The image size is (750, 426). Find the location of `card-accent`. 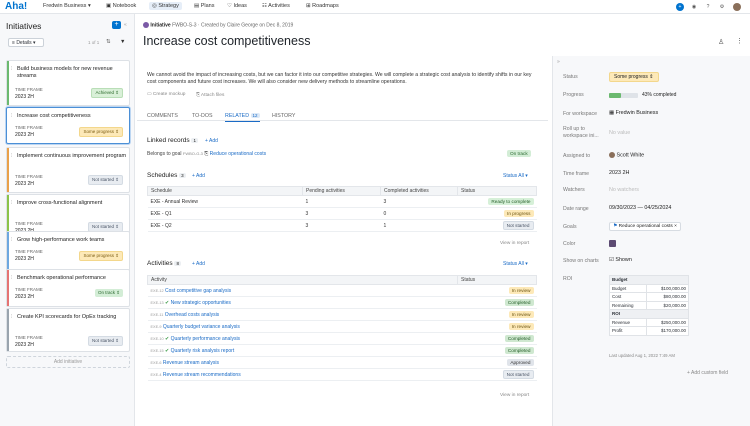

card-accent is located at coordinates (8, 288).